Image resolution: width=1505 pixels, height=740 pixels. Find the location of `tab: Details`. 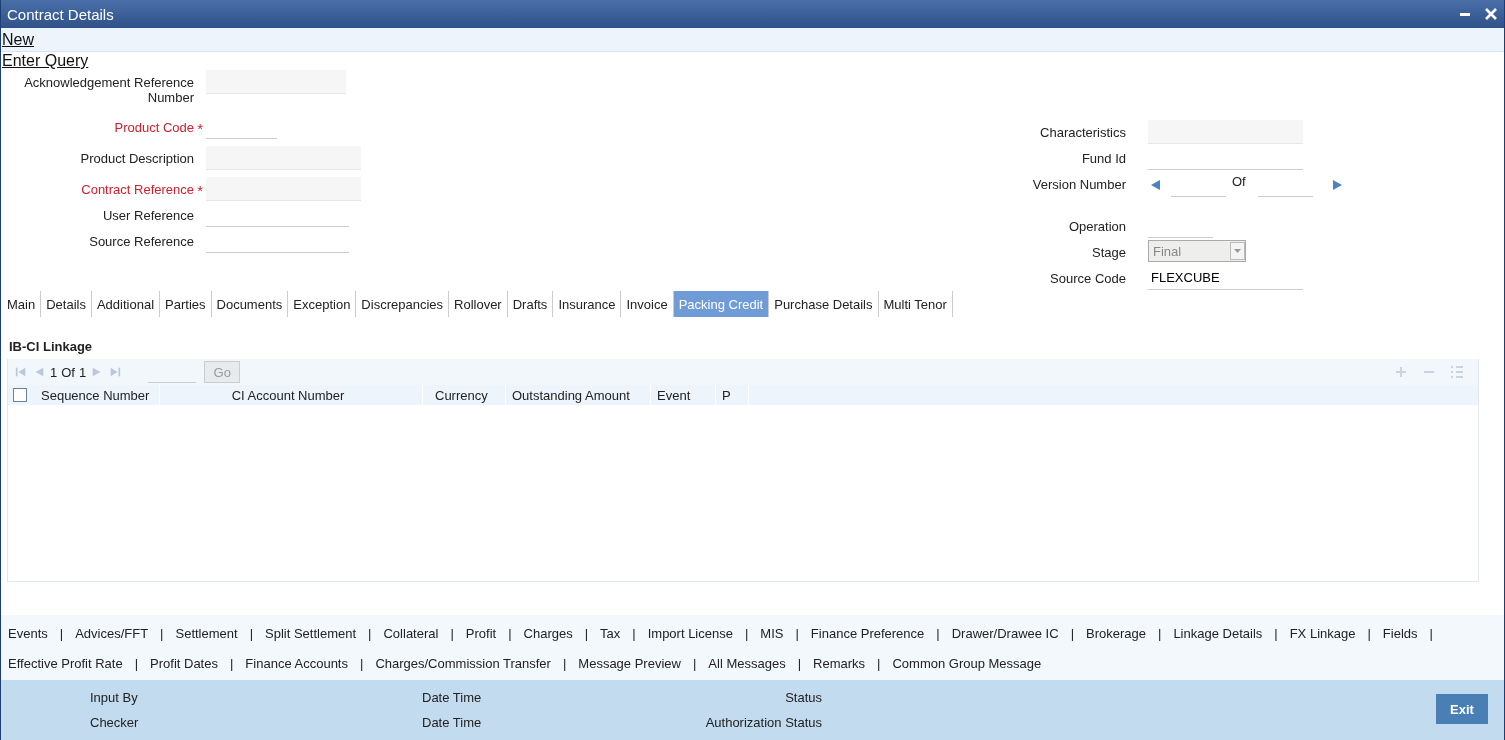

tab: Details is located at coordinates (66, 304).